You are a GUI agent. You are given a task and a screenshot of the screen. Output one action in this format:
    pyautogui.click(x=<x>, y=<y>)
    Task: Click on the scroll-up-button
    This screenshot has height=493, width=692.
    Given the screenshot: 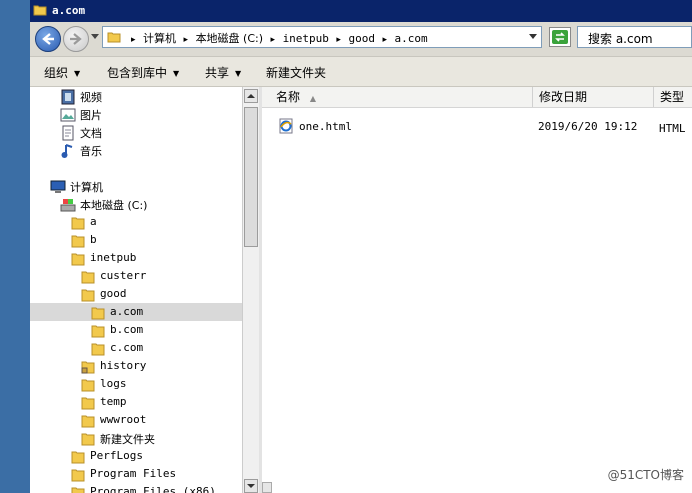 What is the action you would take?
    pyautogui.click(x=251, y=96)
    